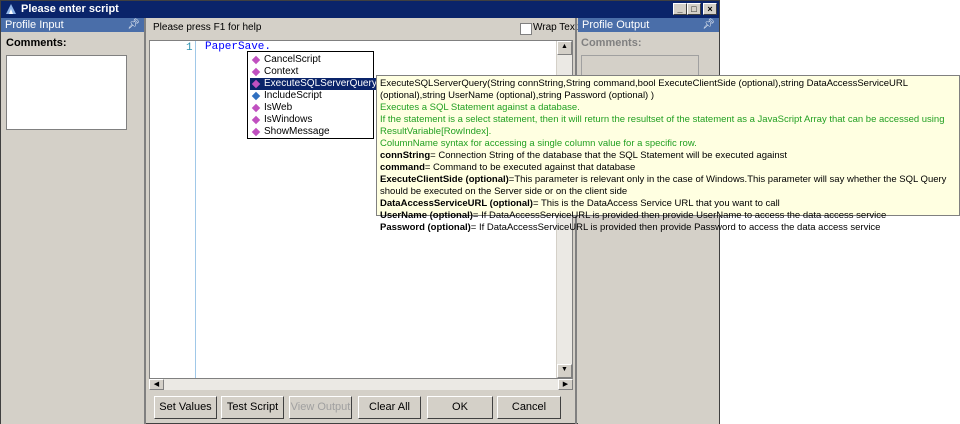  I want to click on autocomplete-item-selected: ExecuteSQLServerQuery, so click(316, 84).